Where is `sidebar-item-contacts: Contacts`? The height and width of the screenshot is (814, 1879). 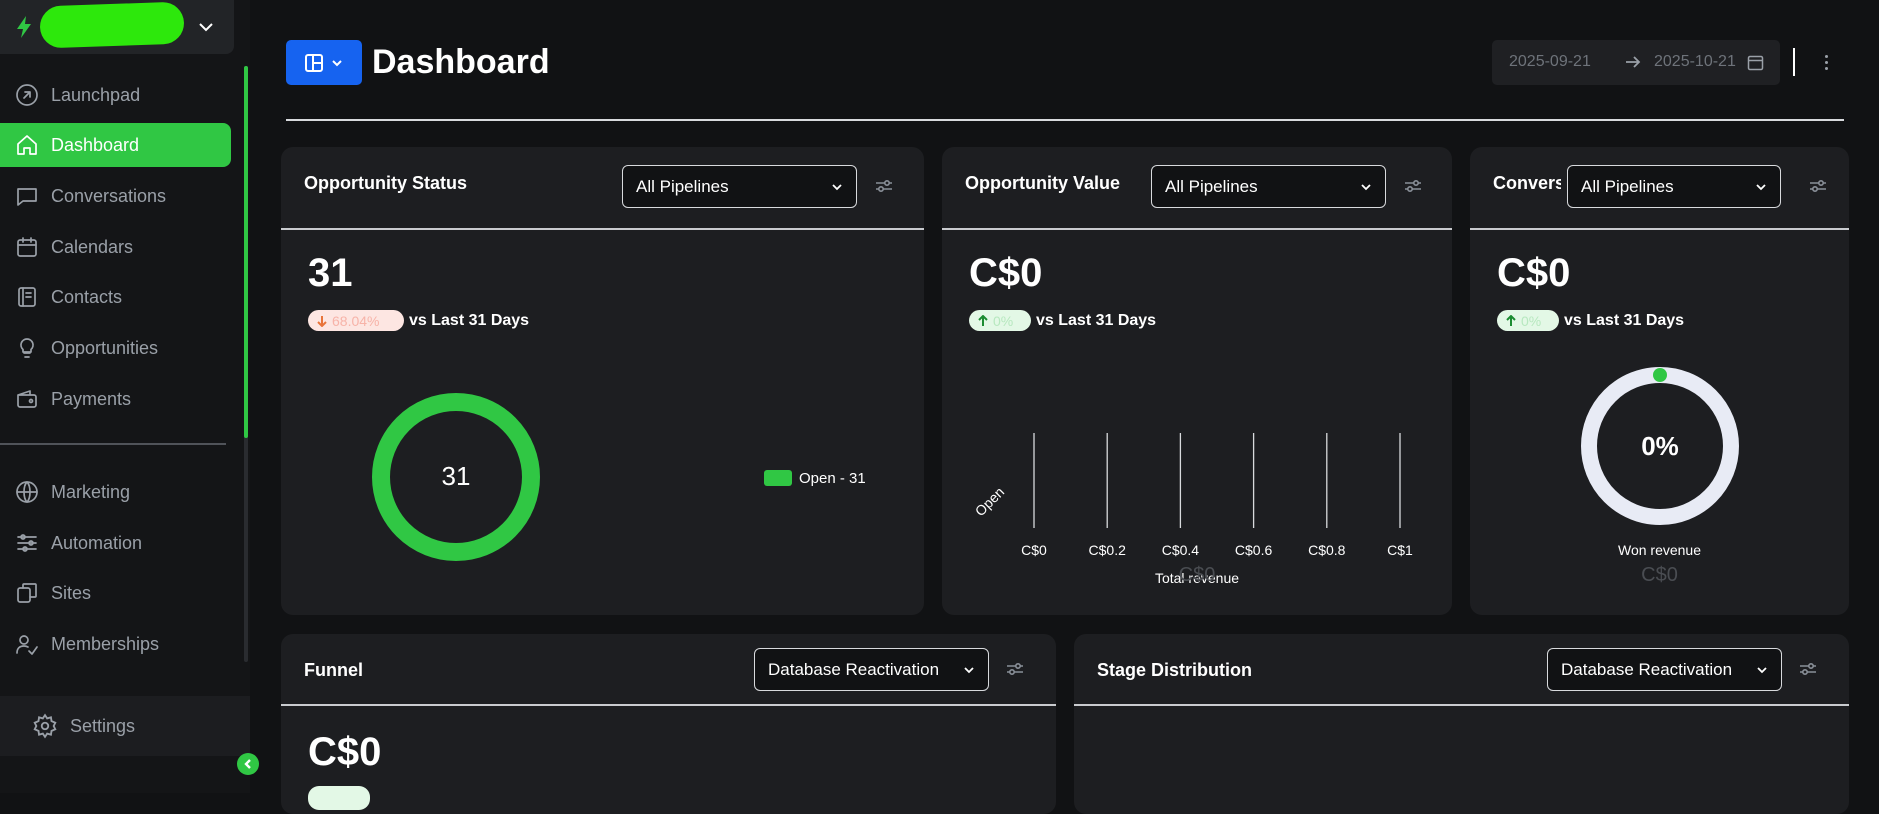
sidebar-item-contacts: Contacts is located at coordinates (115, 297).